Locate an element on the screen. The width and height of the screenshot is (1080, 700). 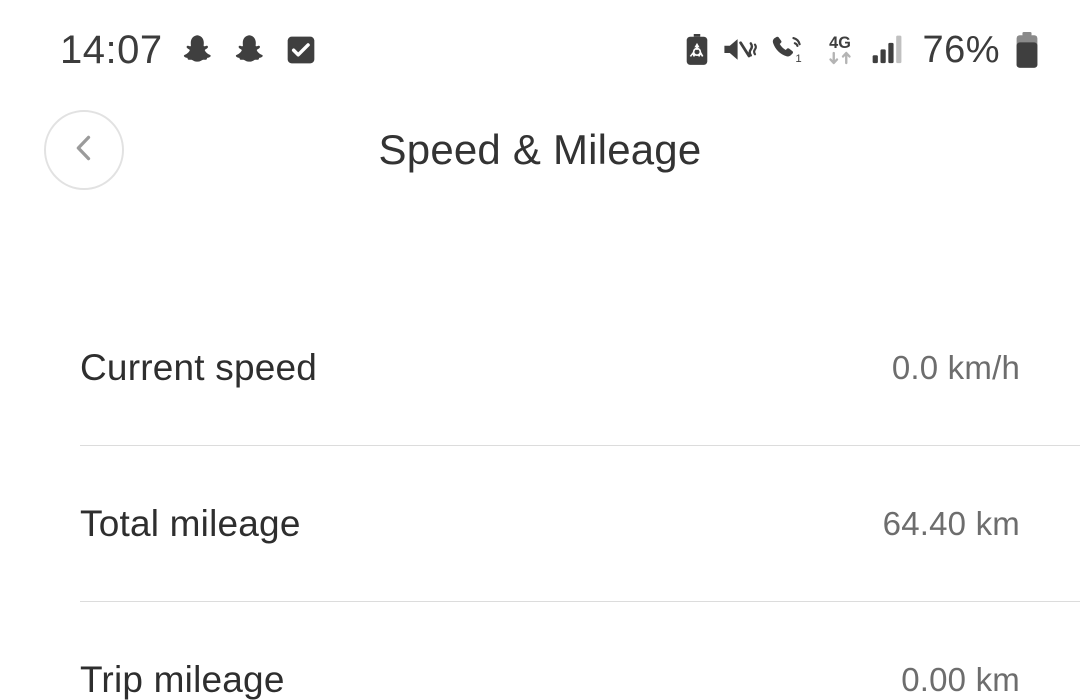
status-bar-right: 1 4G 76% is located at coordinates (862, 50).